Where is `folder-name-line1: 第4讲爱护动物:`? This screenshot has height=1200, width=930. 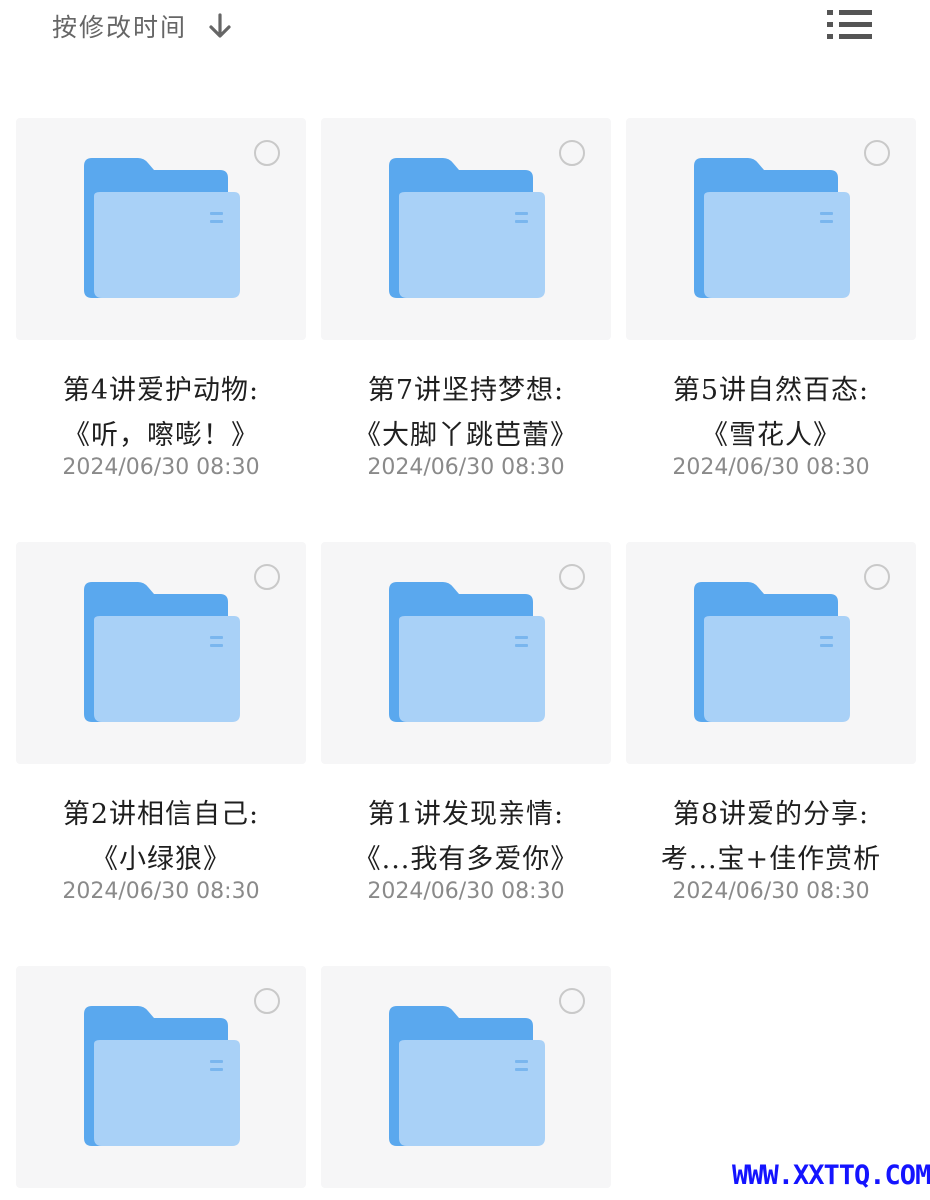 folder-name-line1: 第4讲爱护动物: is located at coordinates (161, 390).